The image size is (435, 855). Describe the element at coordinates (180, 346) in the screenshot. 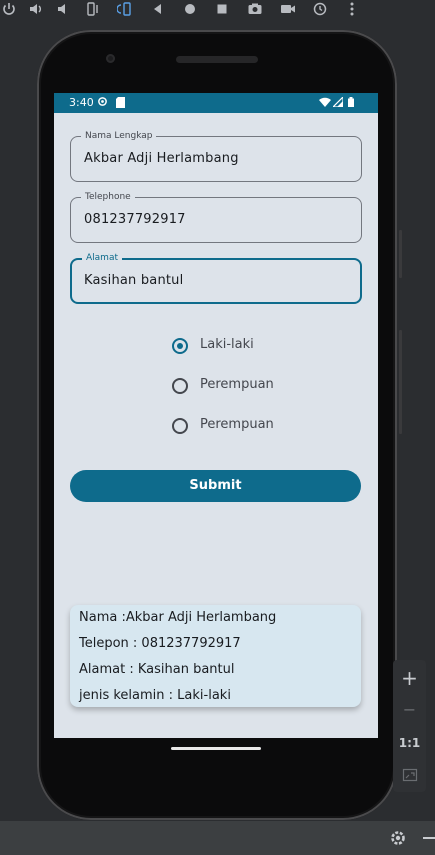

I see `radio-button-checked` at that location.